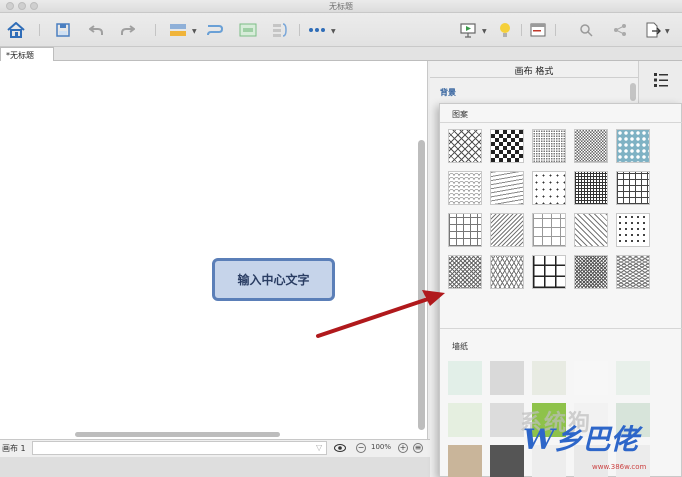  What do you see at coordinates (581, 439) in the screenshot?
I see `watermark-logo: W乡巴佬` at bounding box center [581, 439].